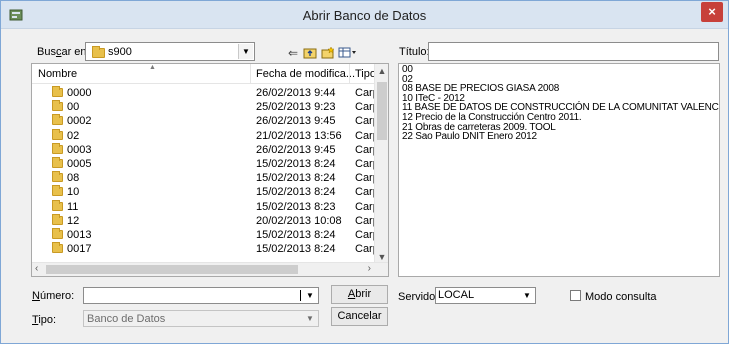 This screenshot has height=344, width=729. What do you see at coordinates (208, 178) in the screenshot?
I see `file-row: 08 15/02/2013 8:24 Carpe` at bounding box center [208, 178].